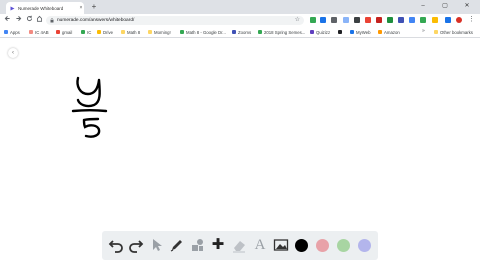  What do you see at coordinates (364, 245) in the screenshot?
I see `color-lavender-swatch` at bounding box center [364, 245].